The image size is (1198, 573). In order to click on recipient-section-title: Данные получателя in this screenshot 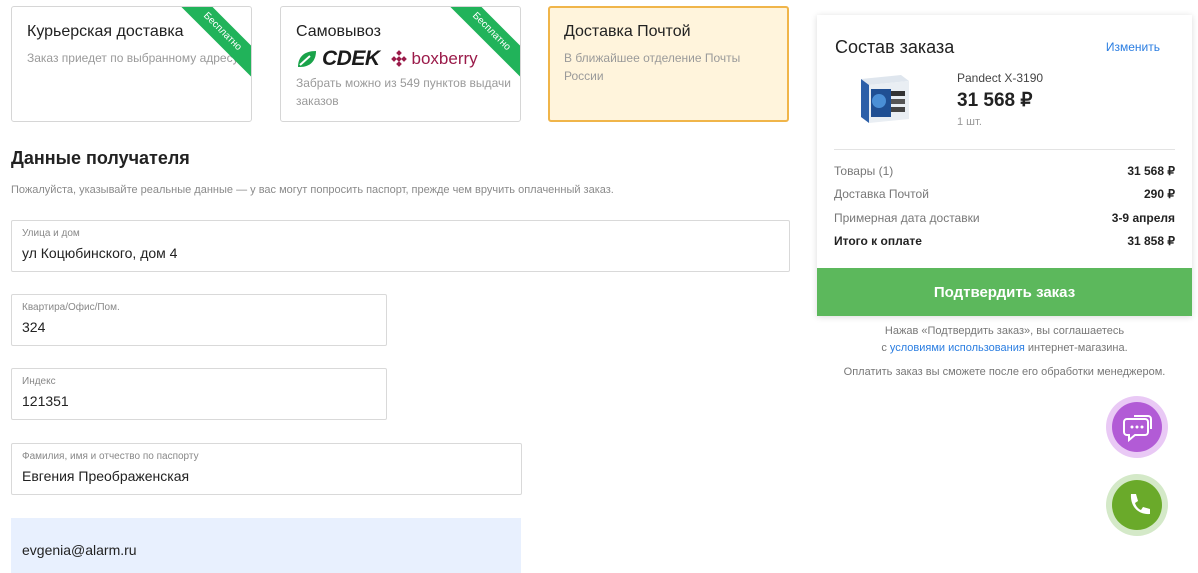, I will do `click(100, 158)`.